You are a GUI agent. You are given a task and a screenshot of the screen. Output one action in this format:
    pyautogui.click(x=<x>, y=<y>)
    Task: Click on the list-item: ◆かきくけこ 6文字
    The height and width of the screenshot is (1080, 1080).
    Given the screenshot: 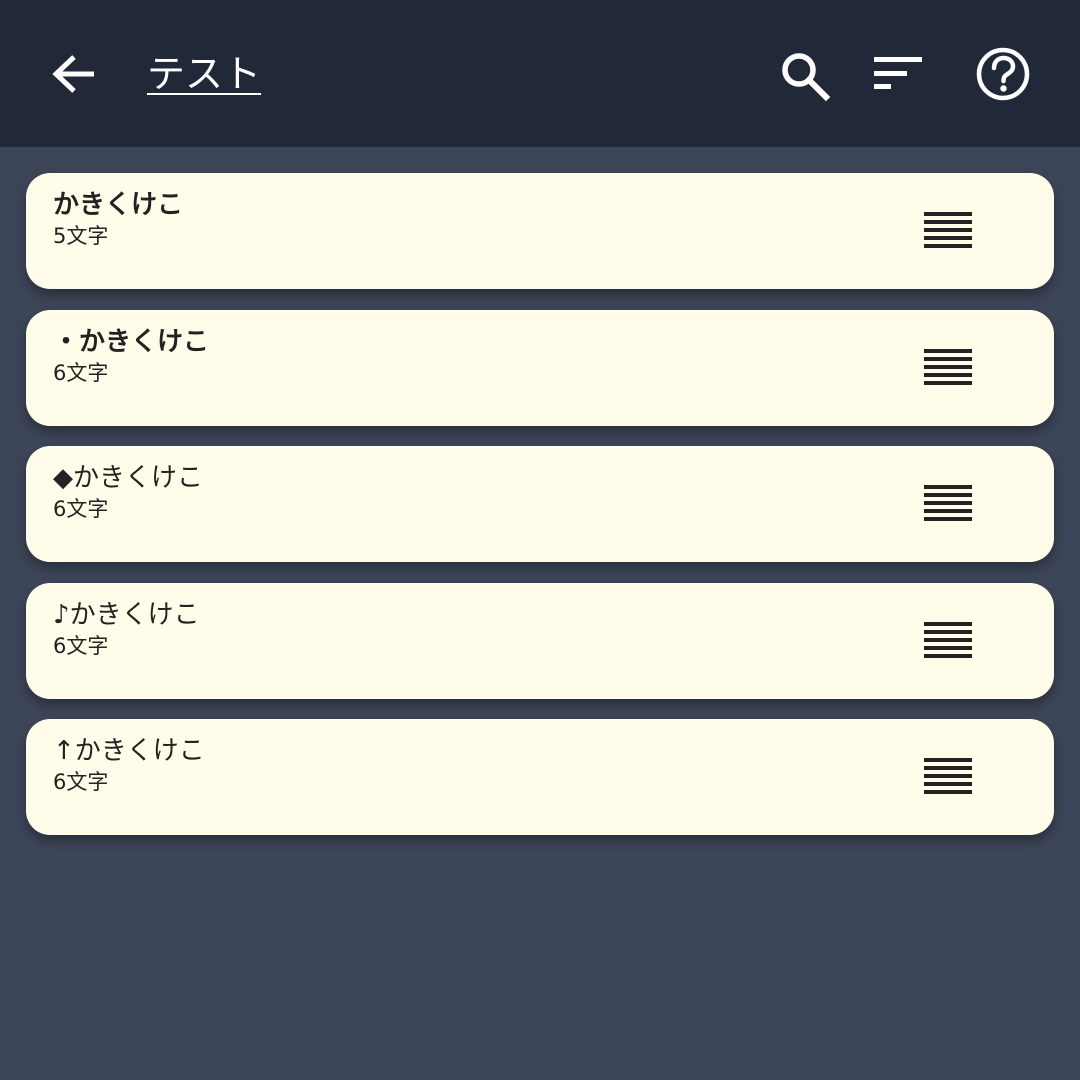 What is the action you would take?
    pyautogui.click(x=540, y=504)
    